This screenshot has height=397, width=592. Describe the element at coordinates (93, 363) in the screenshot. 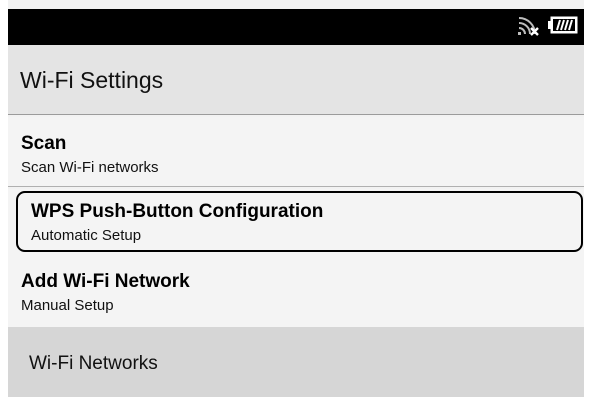

I see `section-title: Wi-Fi Networks` at that location.